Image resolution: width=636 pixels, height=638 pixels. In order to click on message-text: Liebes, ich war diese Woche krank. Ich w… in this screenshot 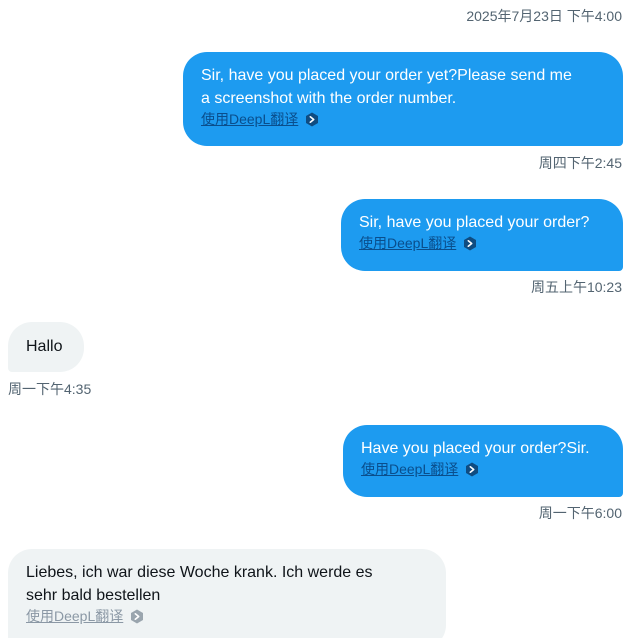, I will do `click(199, 584)`.